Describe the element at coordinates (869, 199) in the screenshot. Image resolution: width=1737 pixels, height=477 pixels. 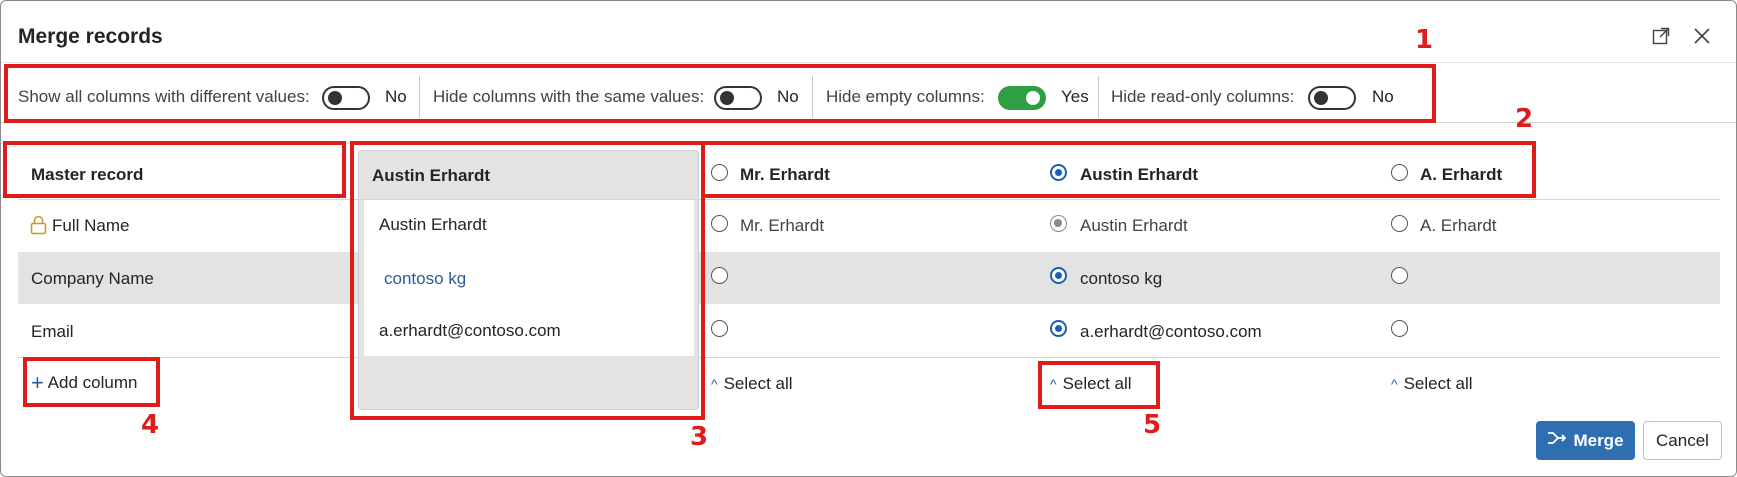
I see `header-divider` at that location.